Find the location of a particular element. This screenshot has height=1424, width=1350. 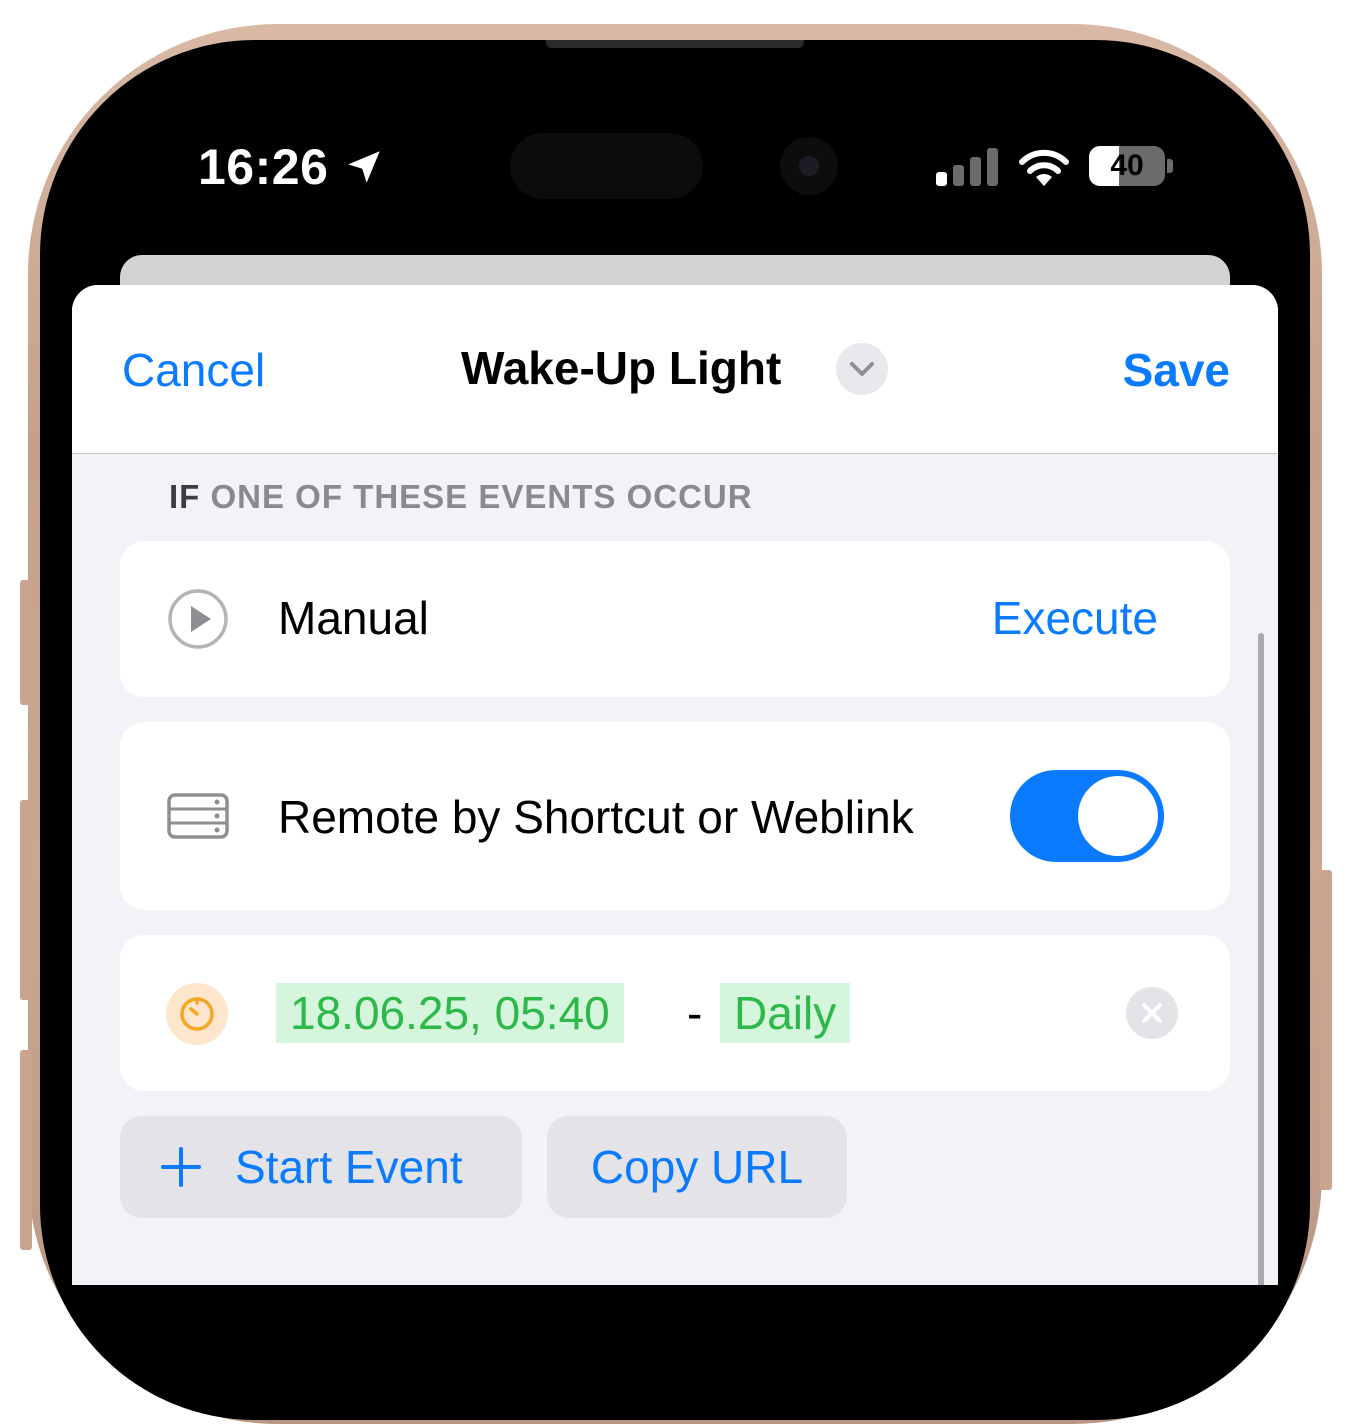

camera-icon is located at coordinates (809, 166).